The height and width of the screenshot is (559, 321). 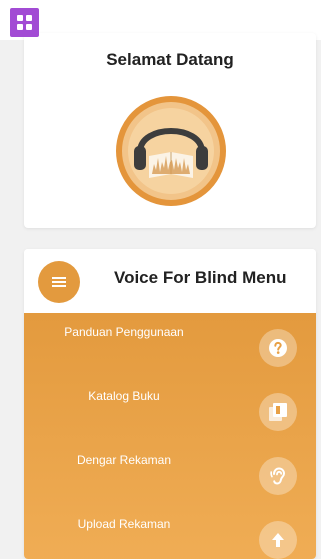 What do you see at coordinates (170, 473) in the screenshot?
I see `menu-item-dengar-rekaman: Dengar Rekaman` at bounding box center [170, 473].